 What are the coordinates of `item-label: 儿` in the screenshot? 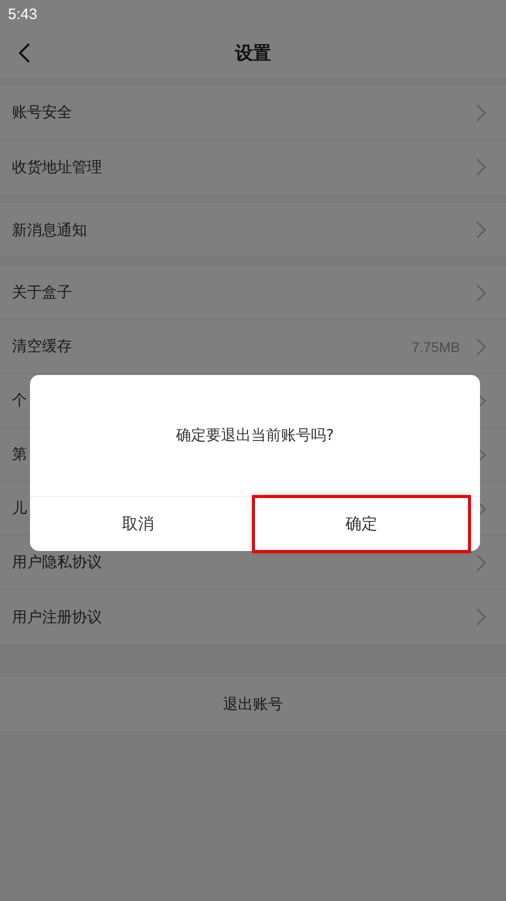 It's located at (20, 508).